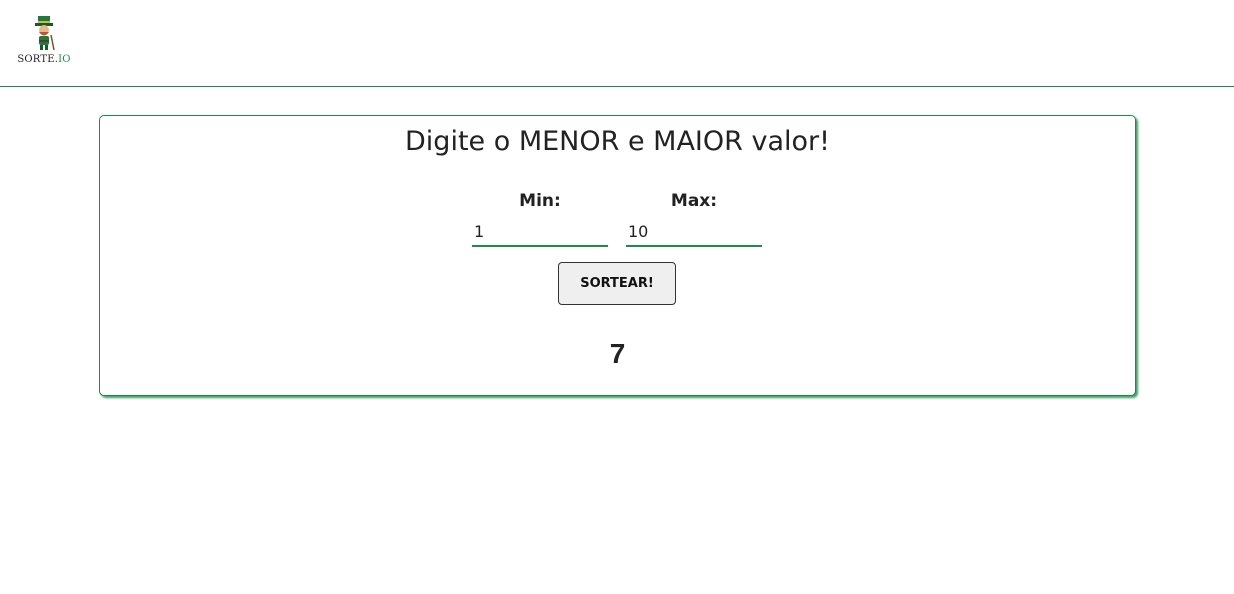  I want to click on header: SORTE.IO, so click(617, 43).